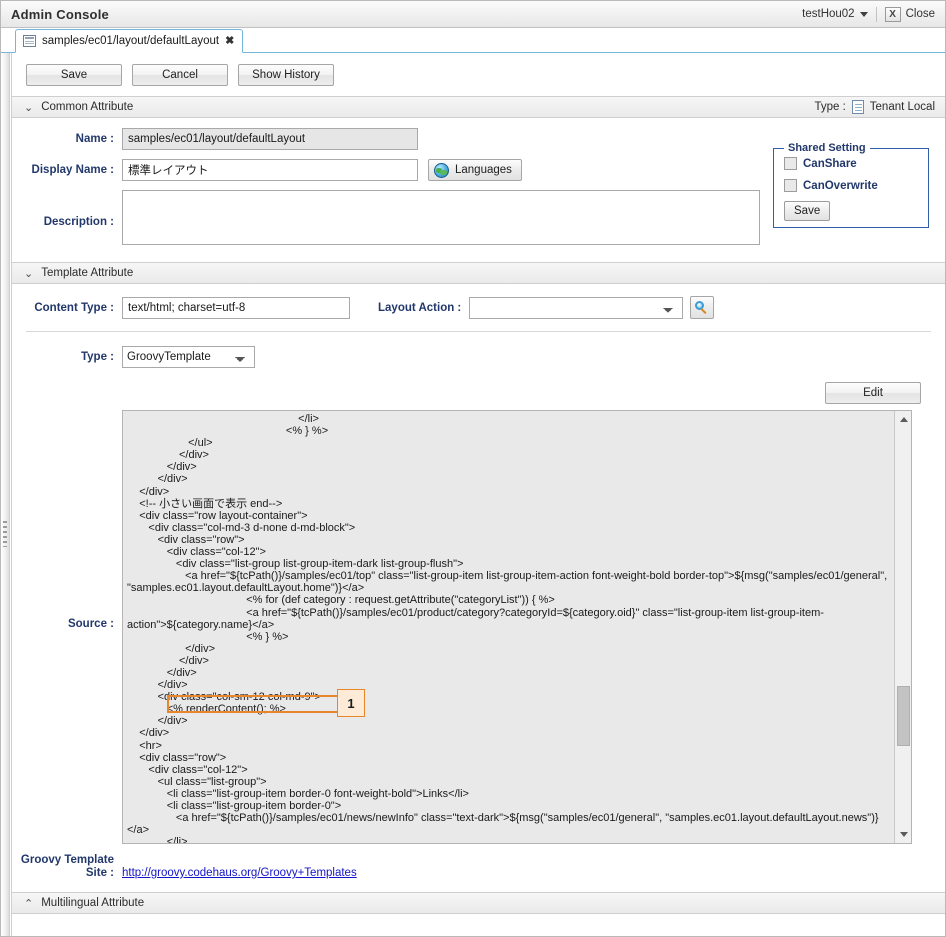 The width and height of the screenshot is (946, 937). Describe the element at coordinates (420, 307) in the screenshot. I see `layout-action-label: Layout Action :` at that location.